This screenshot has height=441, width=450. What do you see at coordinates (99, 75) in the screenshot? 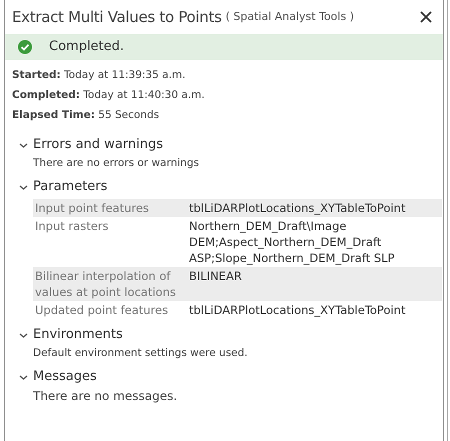
I see `detail-line: Started: Today at 11:39:35 a.m.` at bounding box center [99, 75].